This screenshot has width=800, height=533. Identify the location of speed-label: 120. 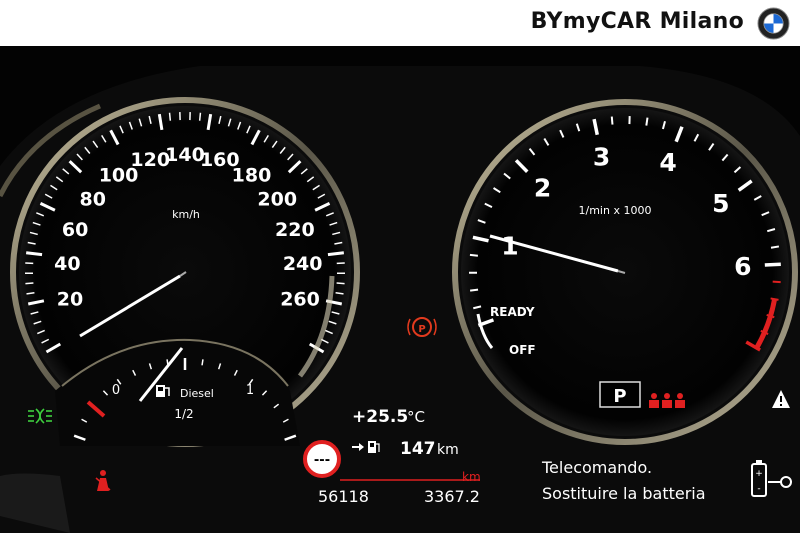
(150, 160).